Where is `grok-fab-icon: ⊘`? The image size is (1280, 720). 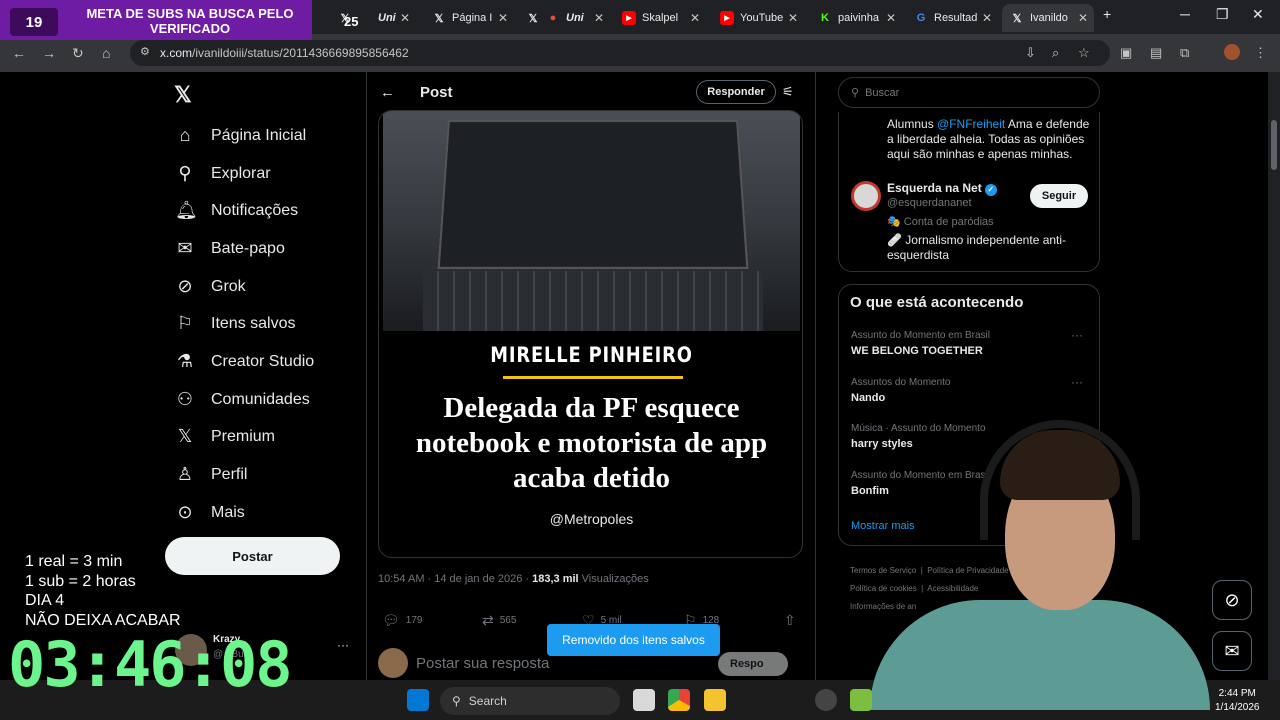
grok-fab-icon: ⊘ is located at coordinates (1232, 600).